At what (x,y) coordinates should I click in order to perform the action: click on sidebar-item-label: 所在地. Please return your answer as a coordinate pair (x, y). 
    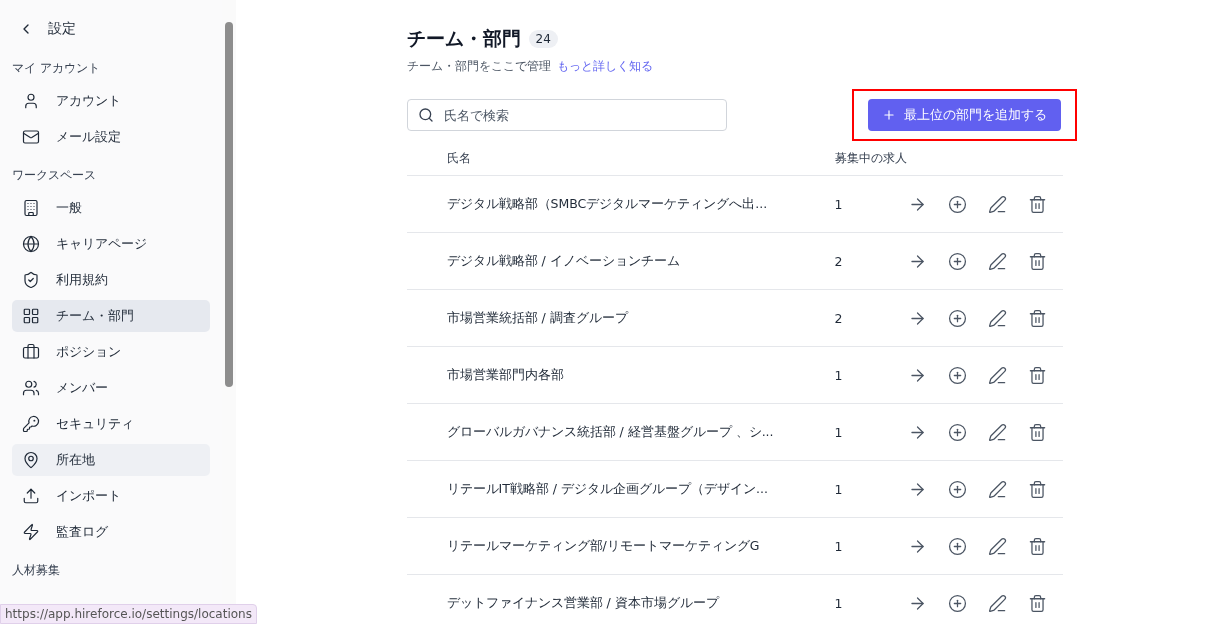
    Looking at the image, I should click on (75, 460).